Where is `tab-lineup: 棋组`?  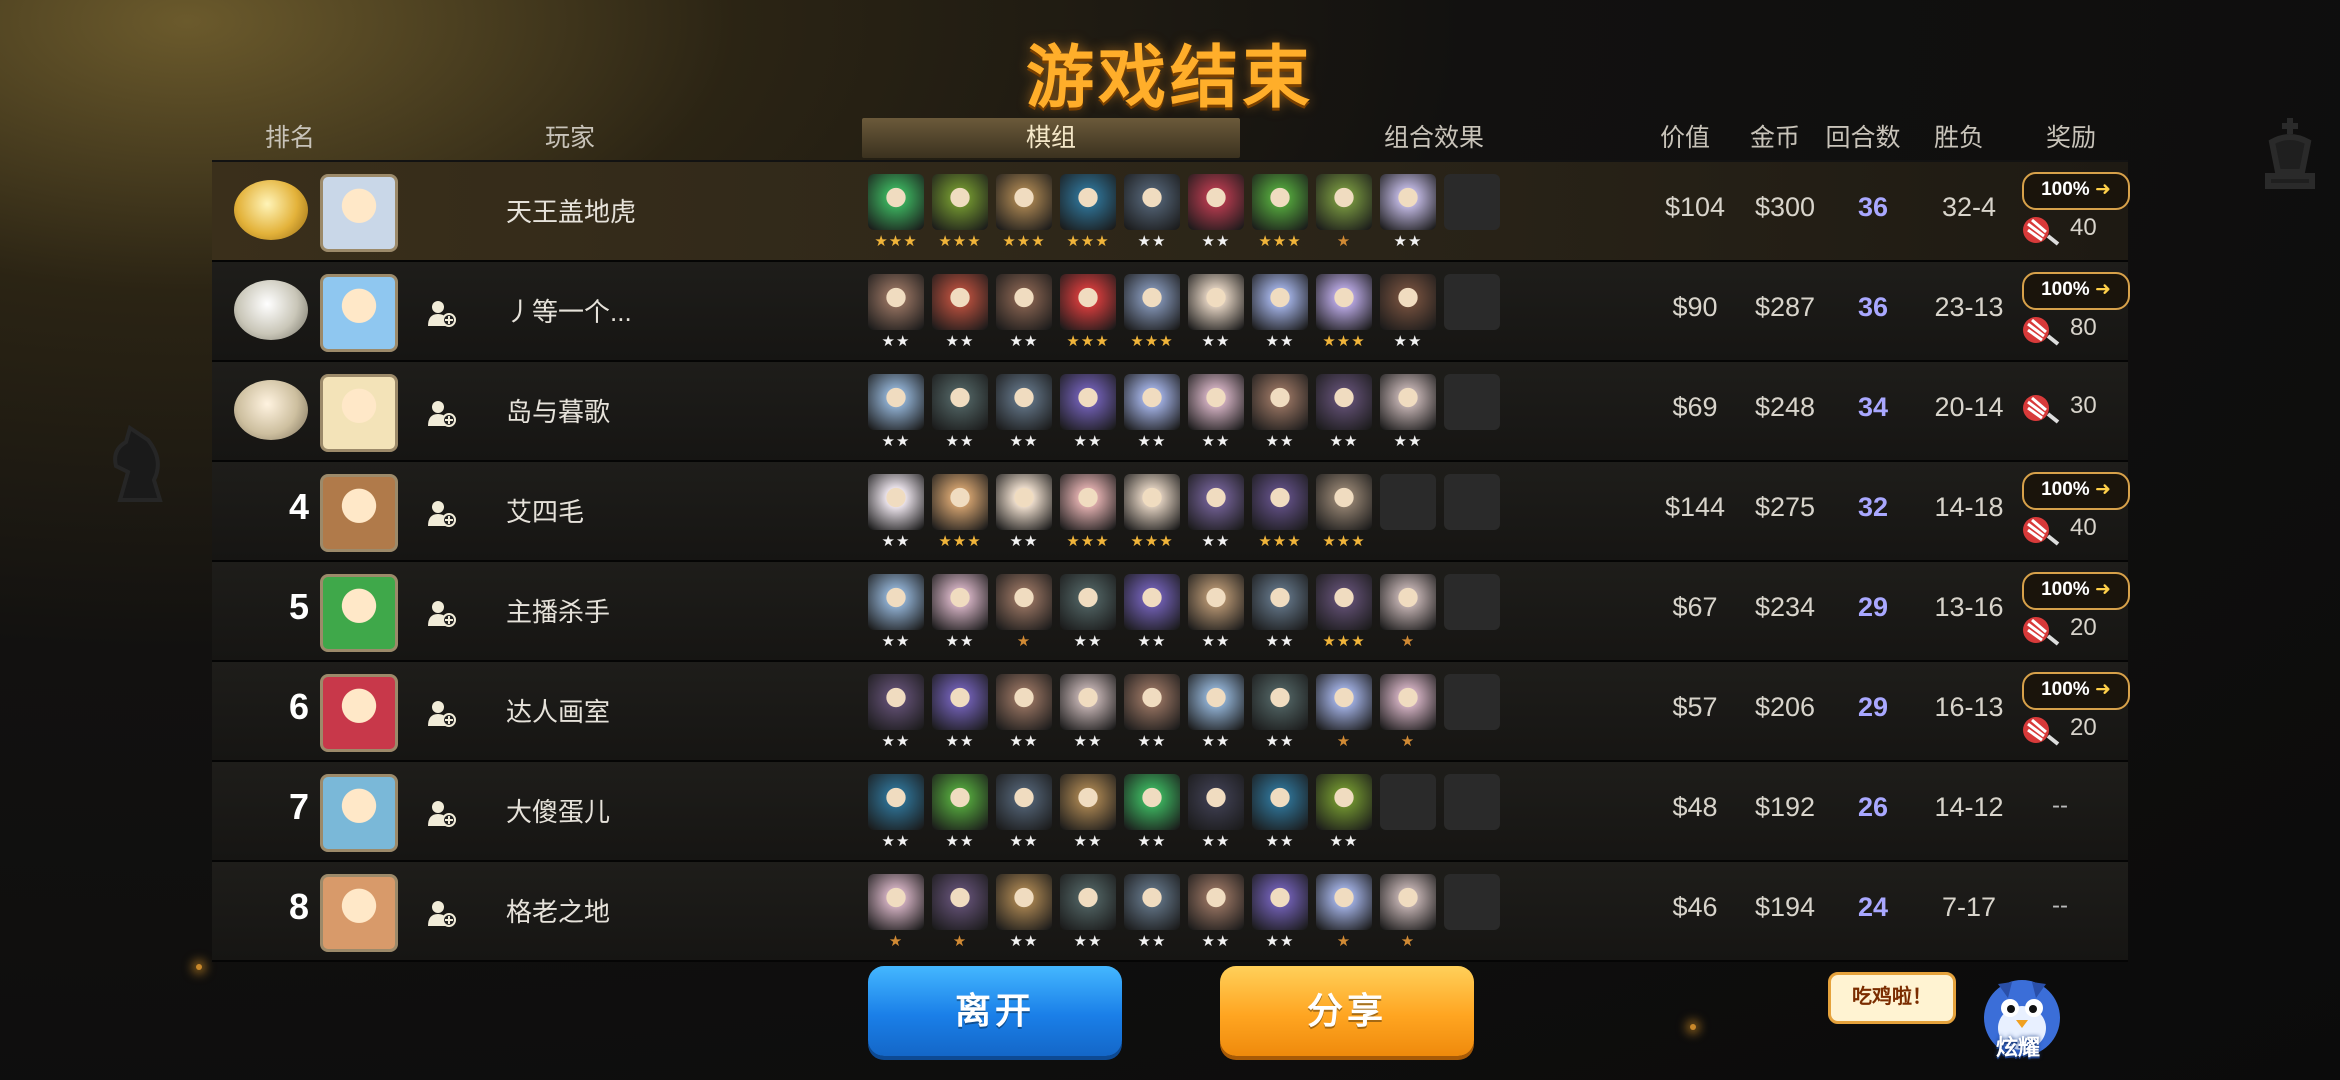 tab-lineup: 棋组 is located at coordinates (1051, 138).